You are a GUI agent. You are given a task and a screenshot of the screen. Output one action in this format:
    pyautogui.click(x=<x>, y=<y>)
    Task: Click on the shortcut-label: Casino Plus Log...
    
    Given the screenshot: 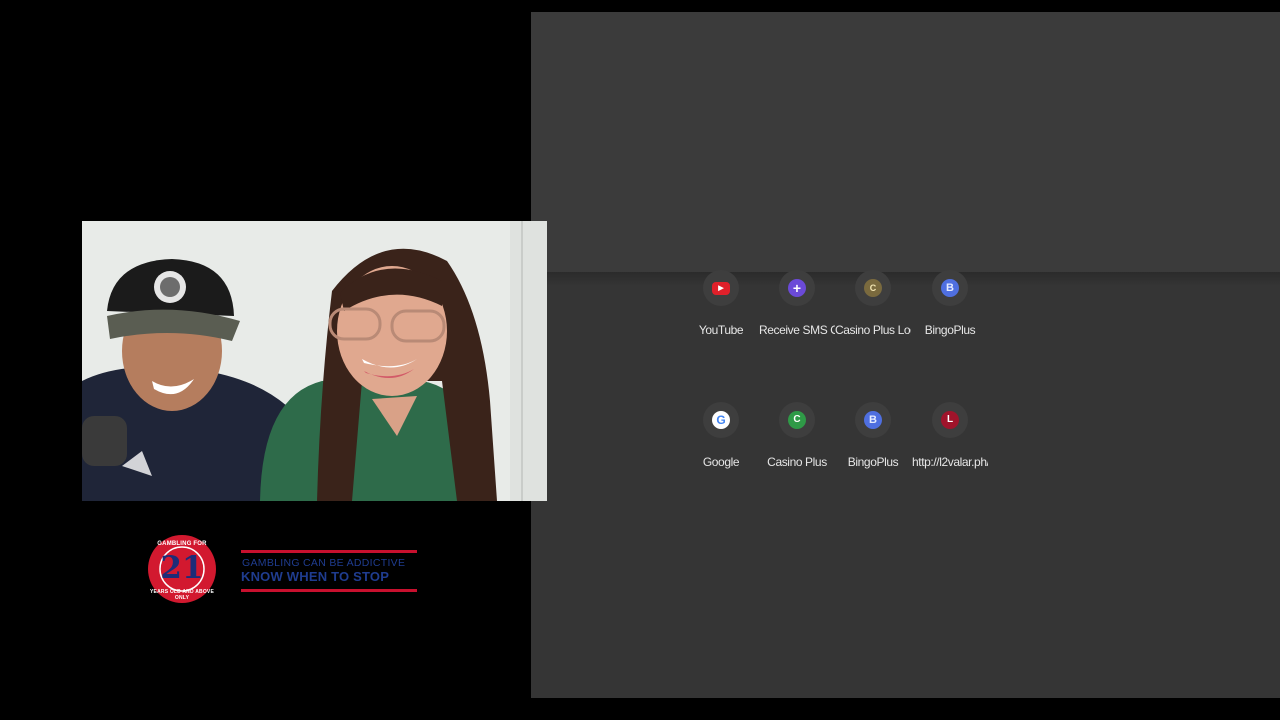 What is the action you would take?
    pyautogui.click(x=873, y=330)
    